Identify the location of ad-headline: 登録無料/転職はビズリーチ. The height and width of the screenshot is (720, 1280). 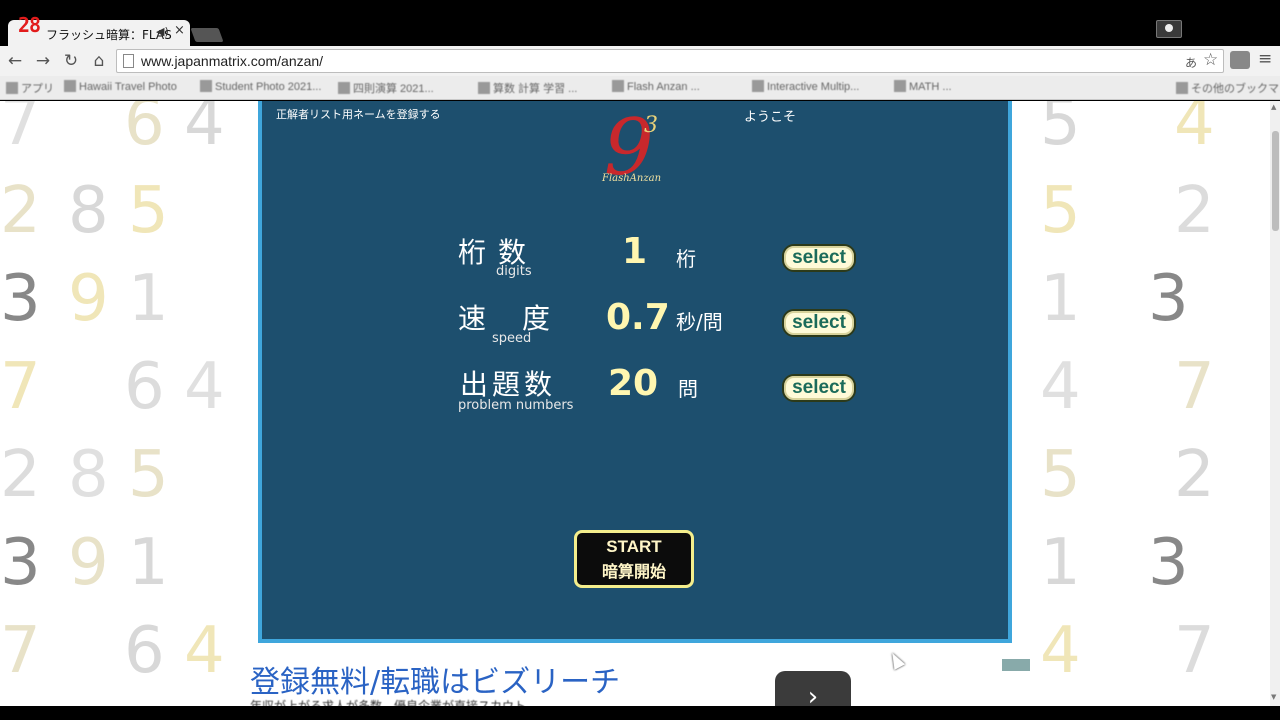
(435, 679).